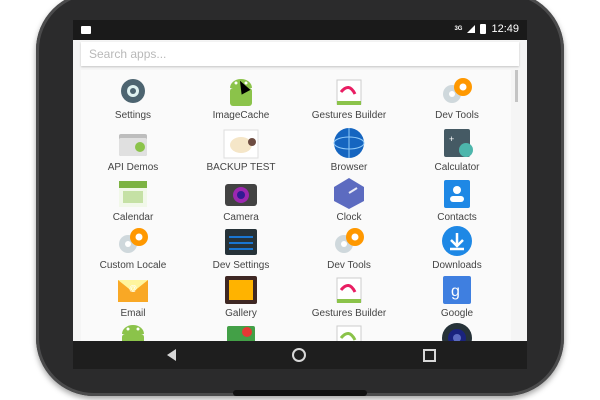 The height and width of the screenshot is (400, 600). Describe the element at coordinates (241, 289) in the screenshot. I see `gallery-icon` at that location.